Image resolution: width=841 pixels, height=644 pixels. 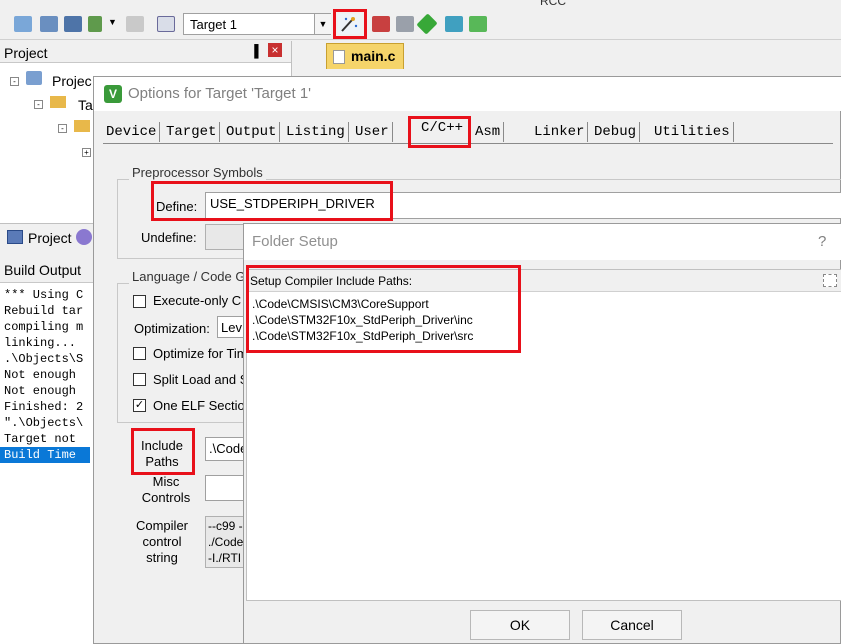 What do you see at coordinates (542, 242) in the screenshot?
I see `folder-title-bar: Folder Setup ?` at bounding box center [542, 242].